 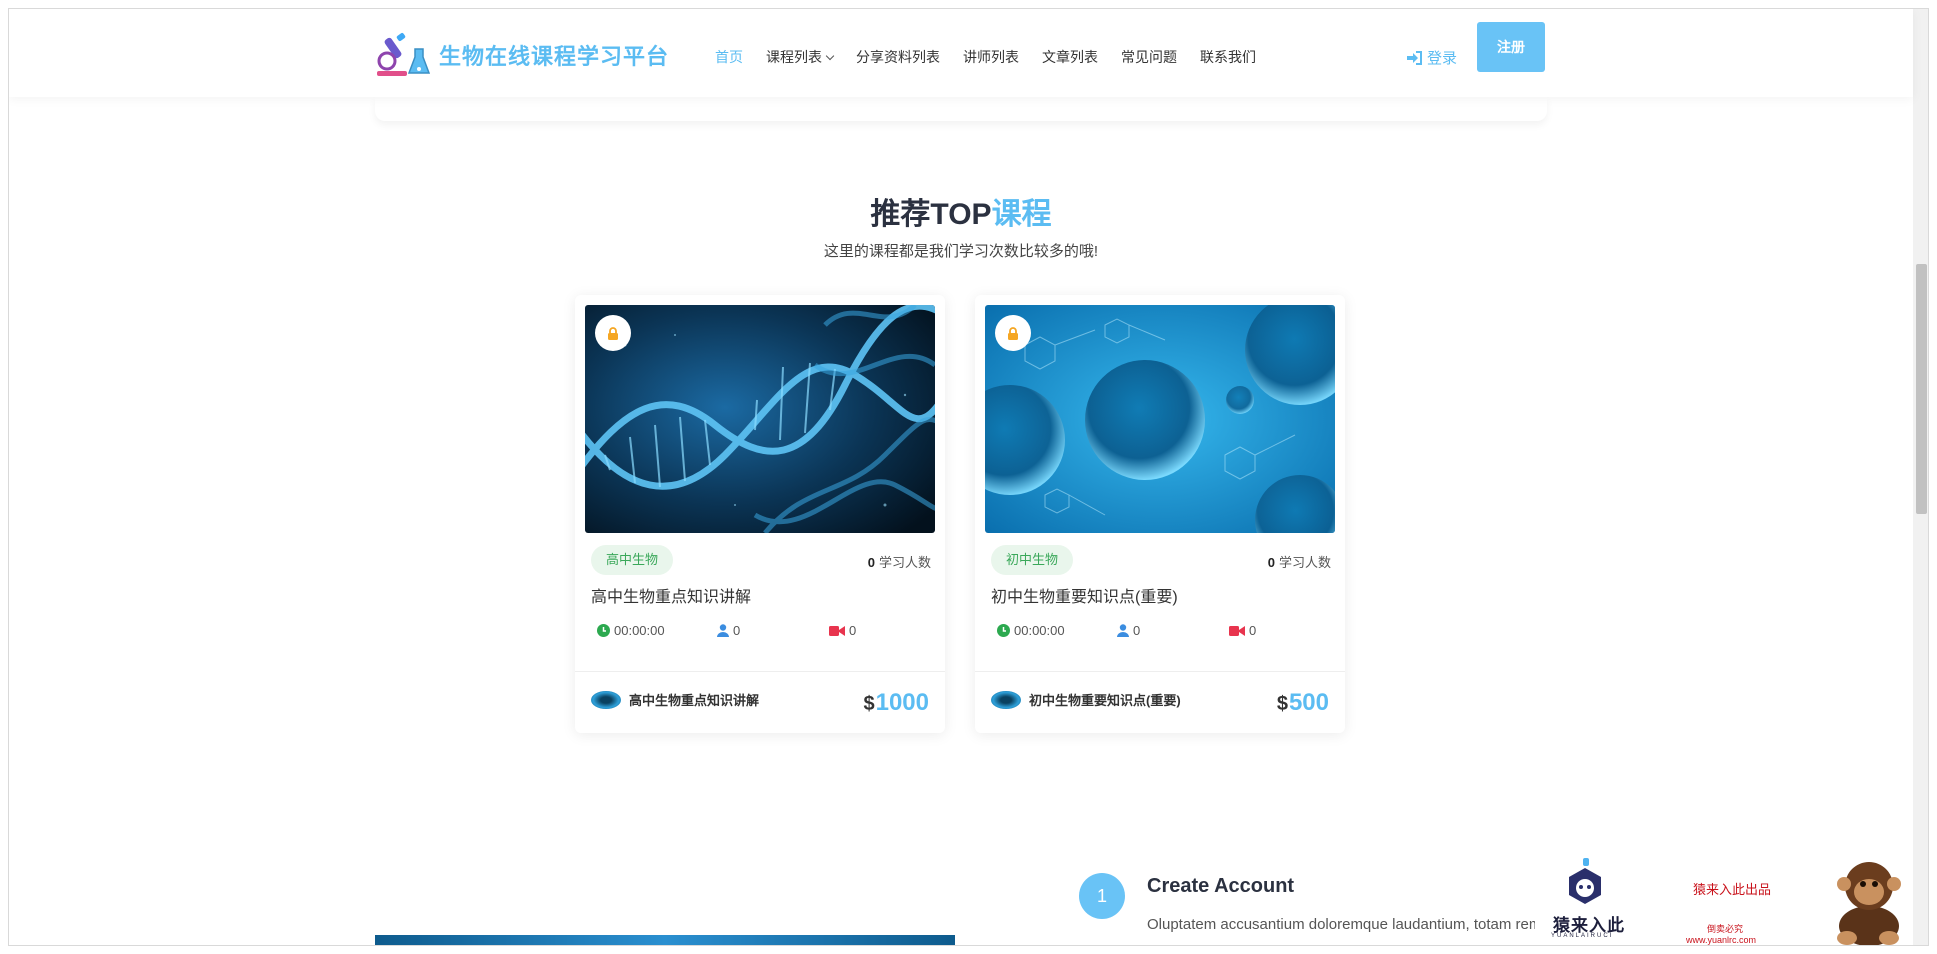 I want to click on vertical-scrollbar, so click(x=1920, y=477).